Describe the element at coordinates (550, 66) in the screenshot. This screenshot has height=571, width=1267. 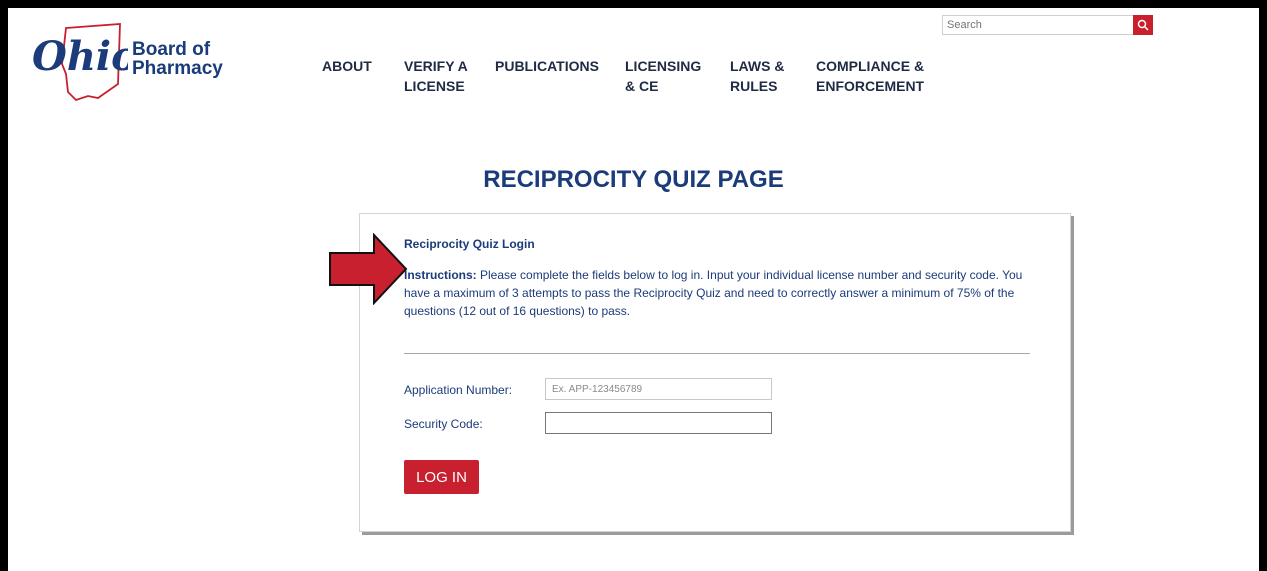
I see `nav-publications: PUBLICATIONS` at that location.